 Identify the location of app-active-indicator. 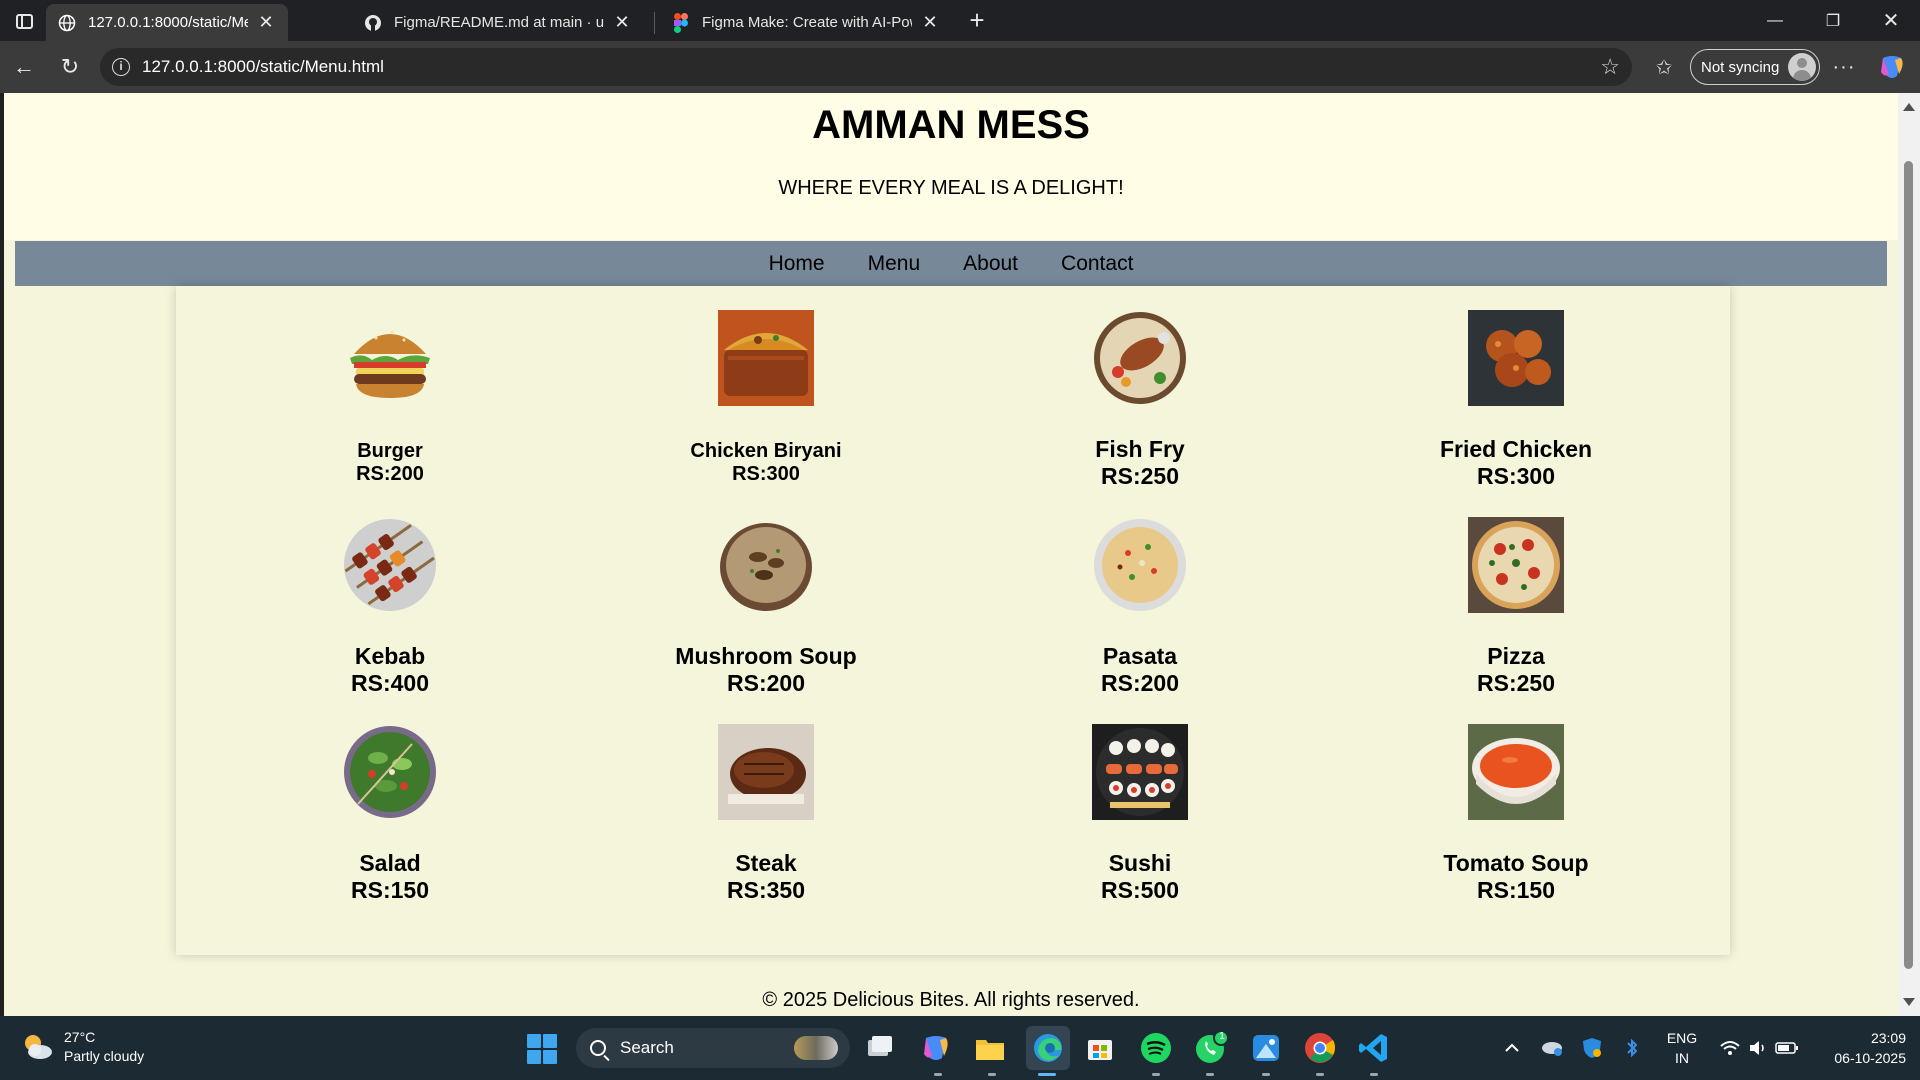
(1047, 1074).